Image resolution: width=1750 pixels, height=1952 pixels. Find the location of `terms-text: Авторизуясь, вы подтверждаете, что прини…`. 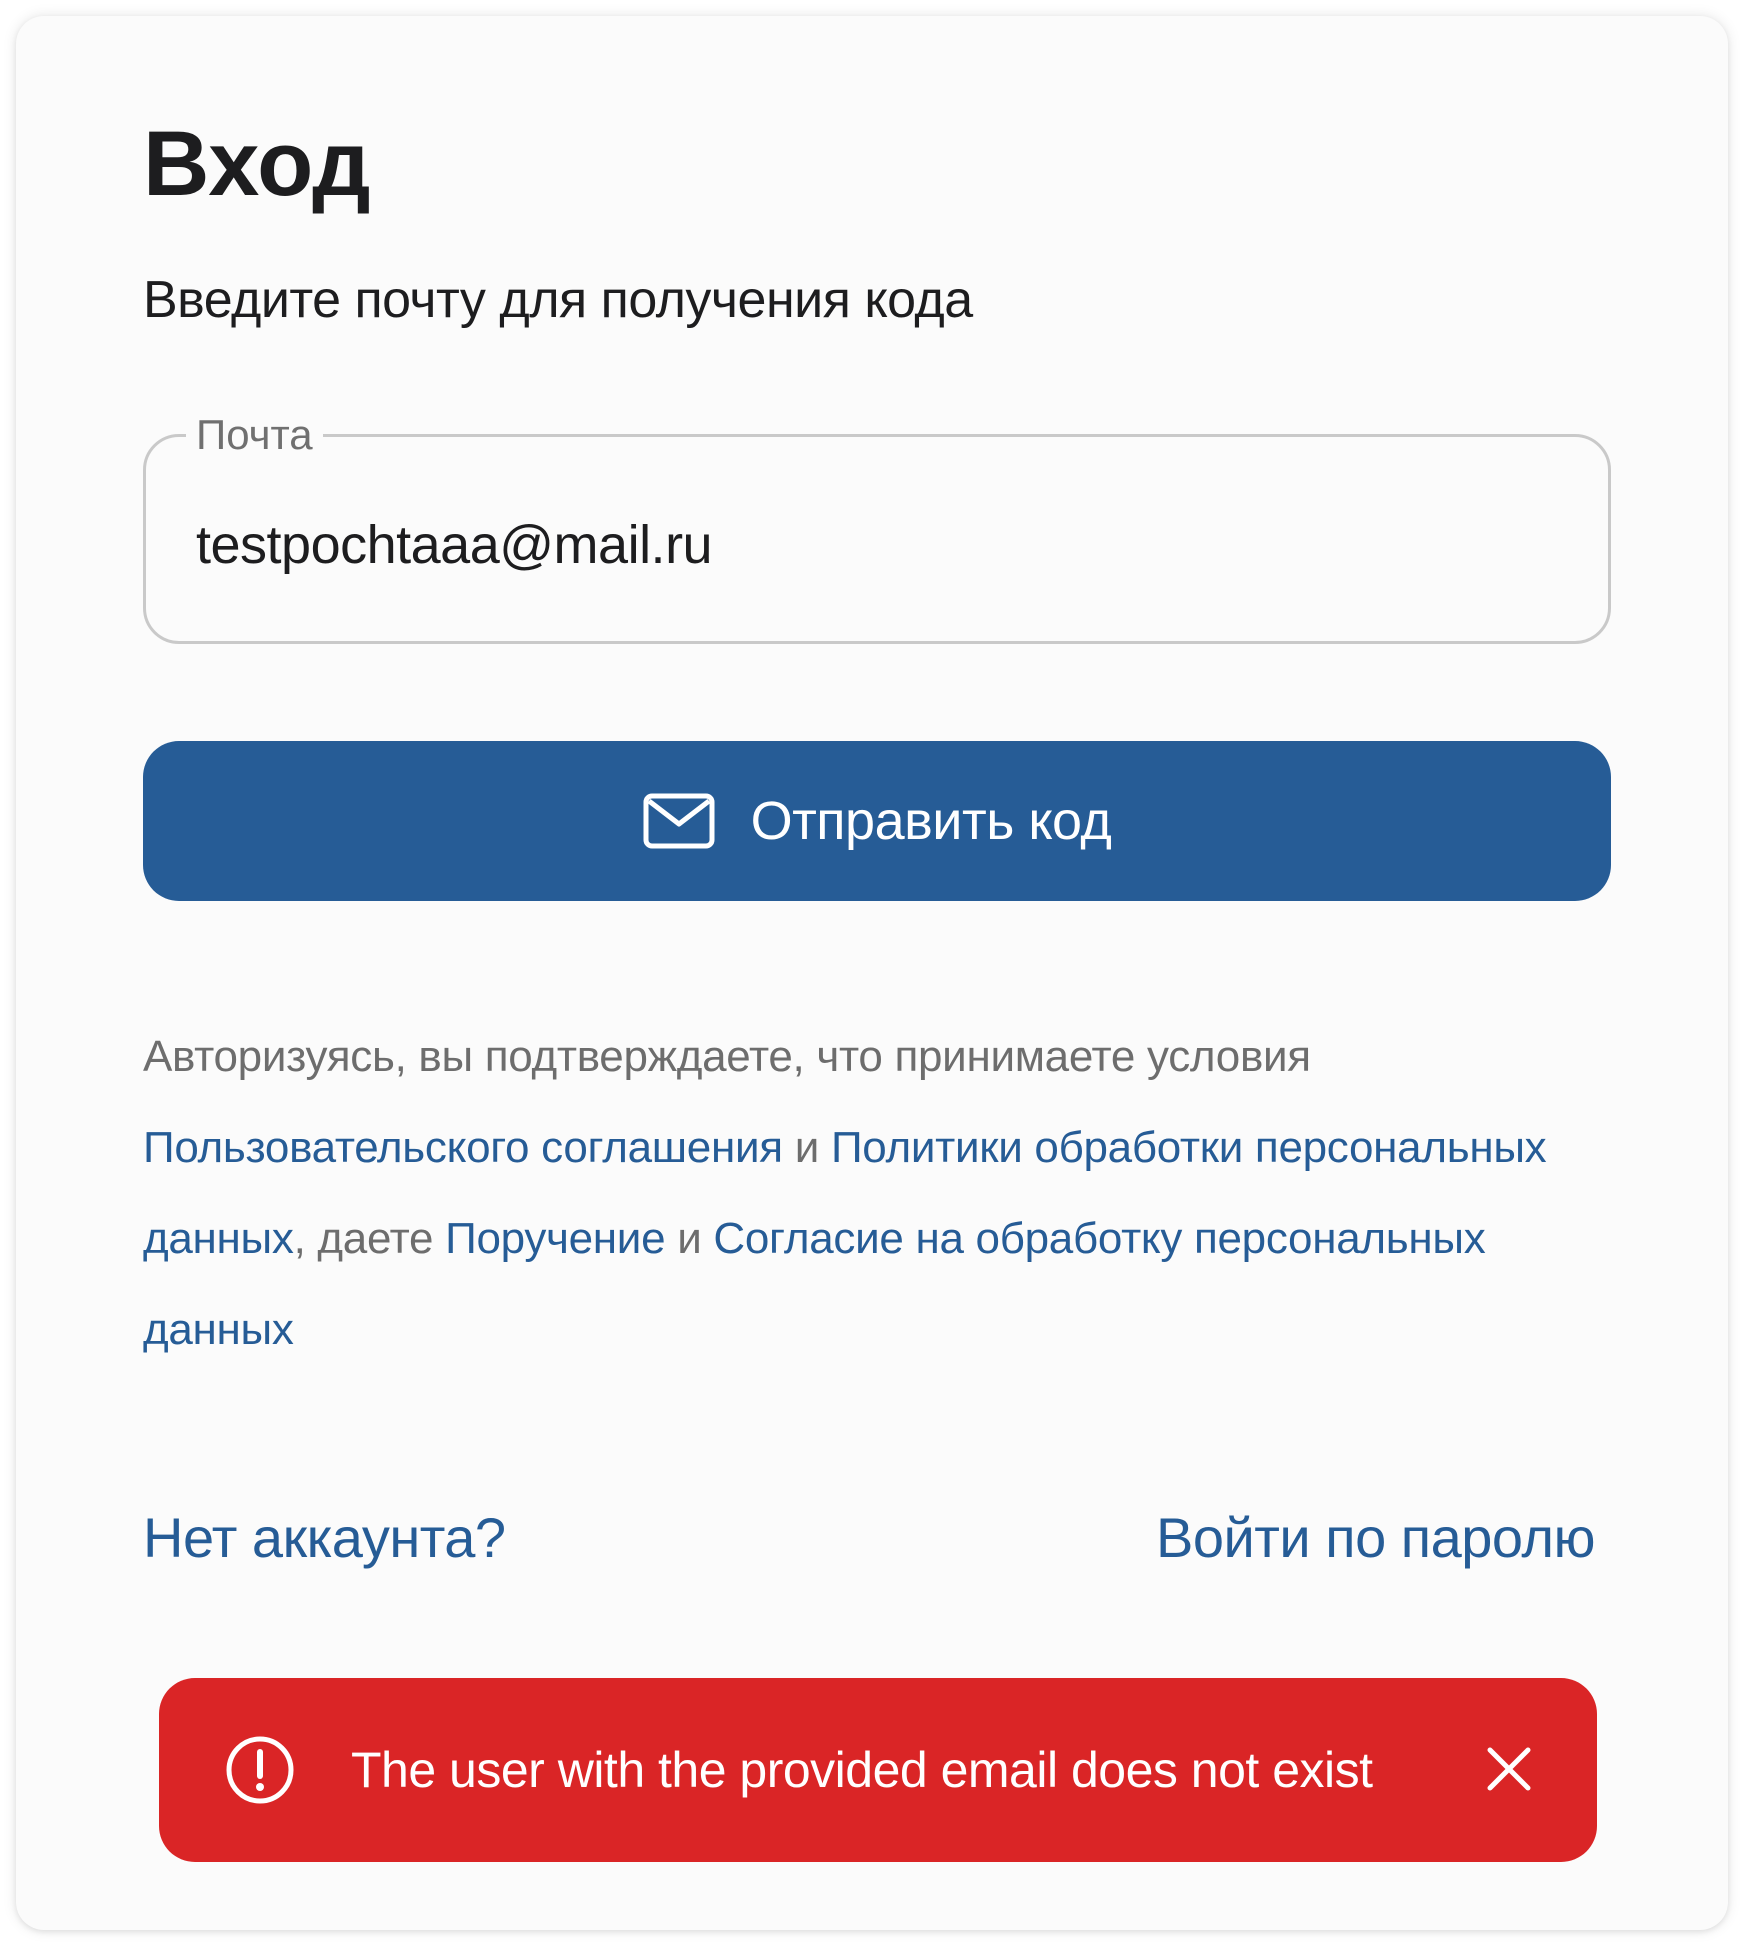

terms-text: Авторизуясь, вы подтверждаете, что прини… is located at coordinates (727, 1056).